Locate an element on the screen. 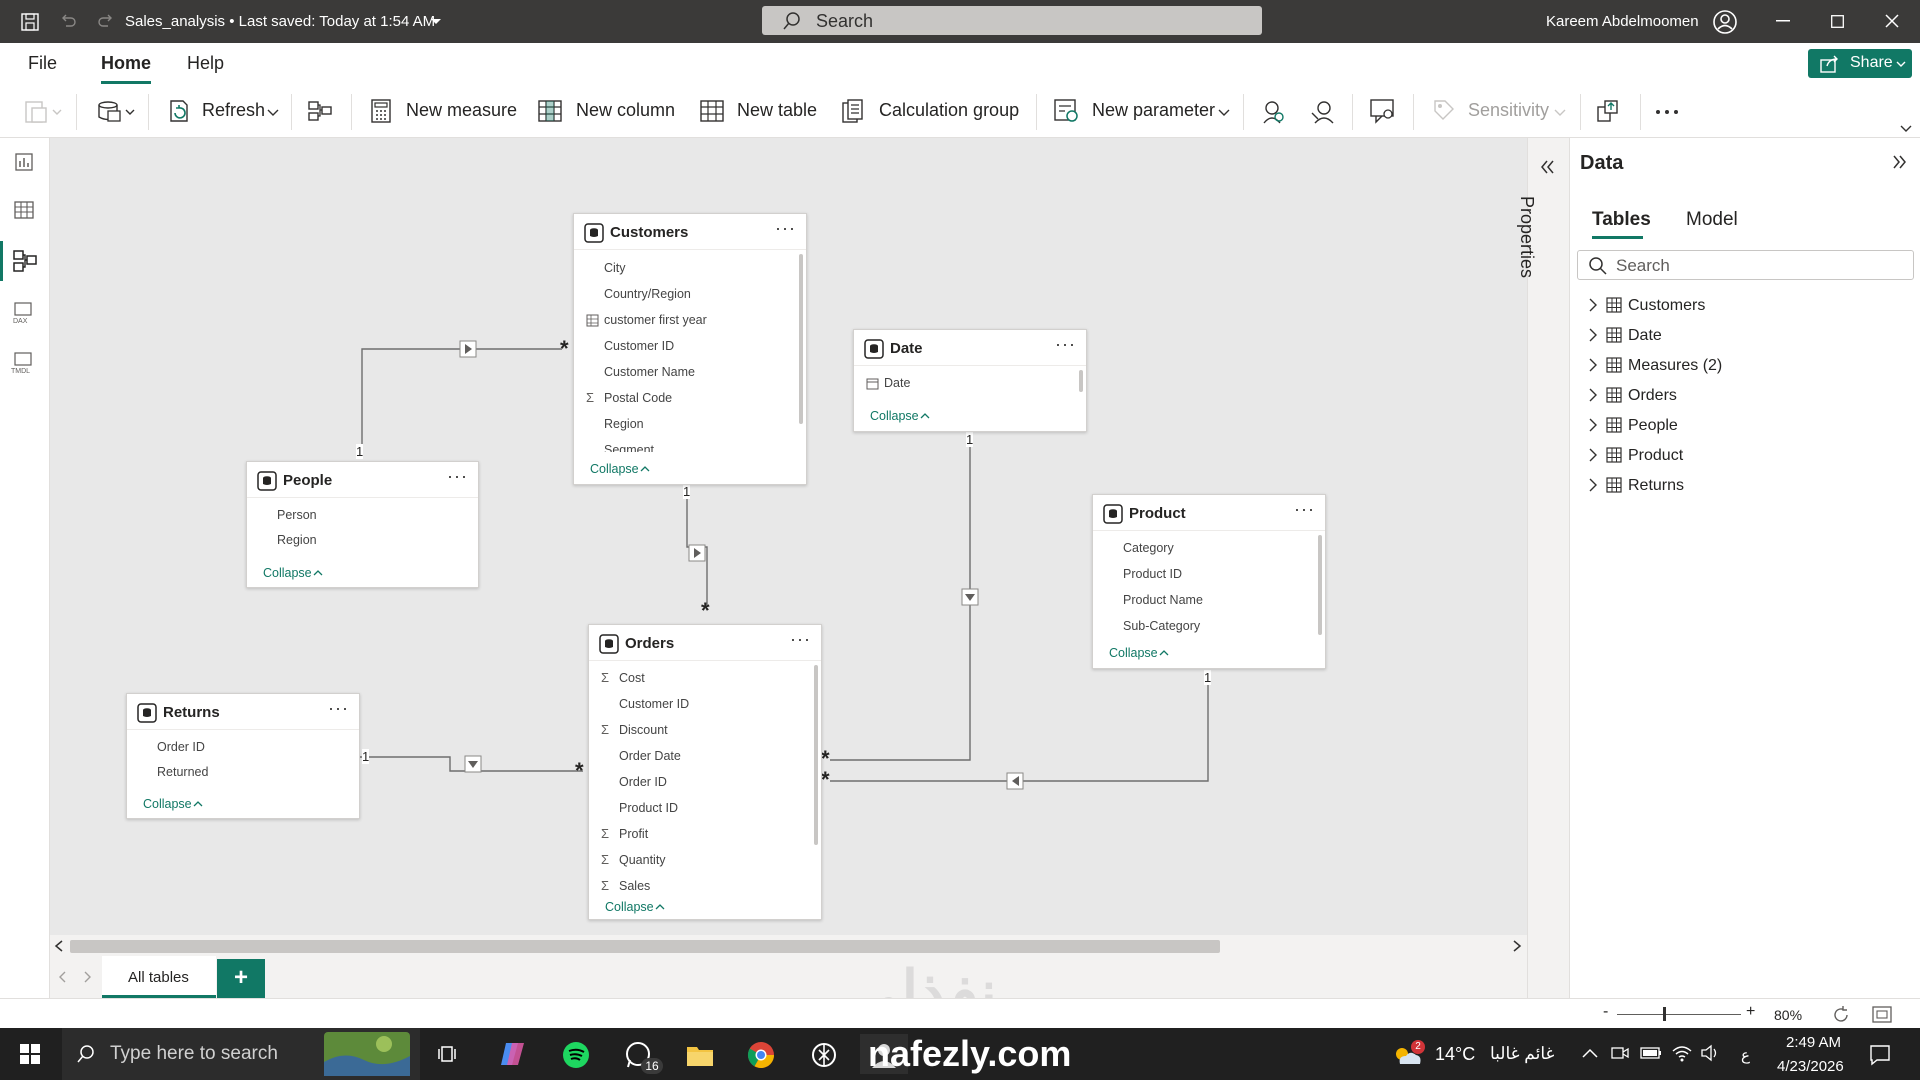 Image resolution: width=1920 pixels, height=1080 pixels. zoom-slider-thumb is located at coordinates (1664, 1014).